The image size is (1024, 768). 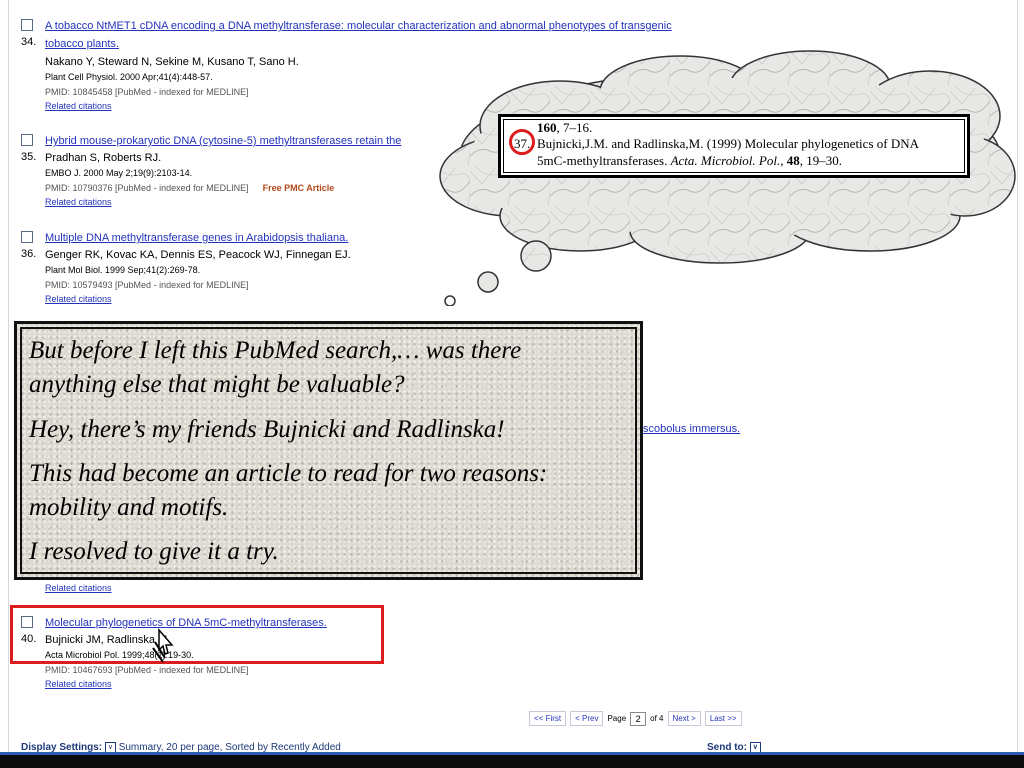 I want to click on bottom-blue-stripe, so click(x=512, y=753).